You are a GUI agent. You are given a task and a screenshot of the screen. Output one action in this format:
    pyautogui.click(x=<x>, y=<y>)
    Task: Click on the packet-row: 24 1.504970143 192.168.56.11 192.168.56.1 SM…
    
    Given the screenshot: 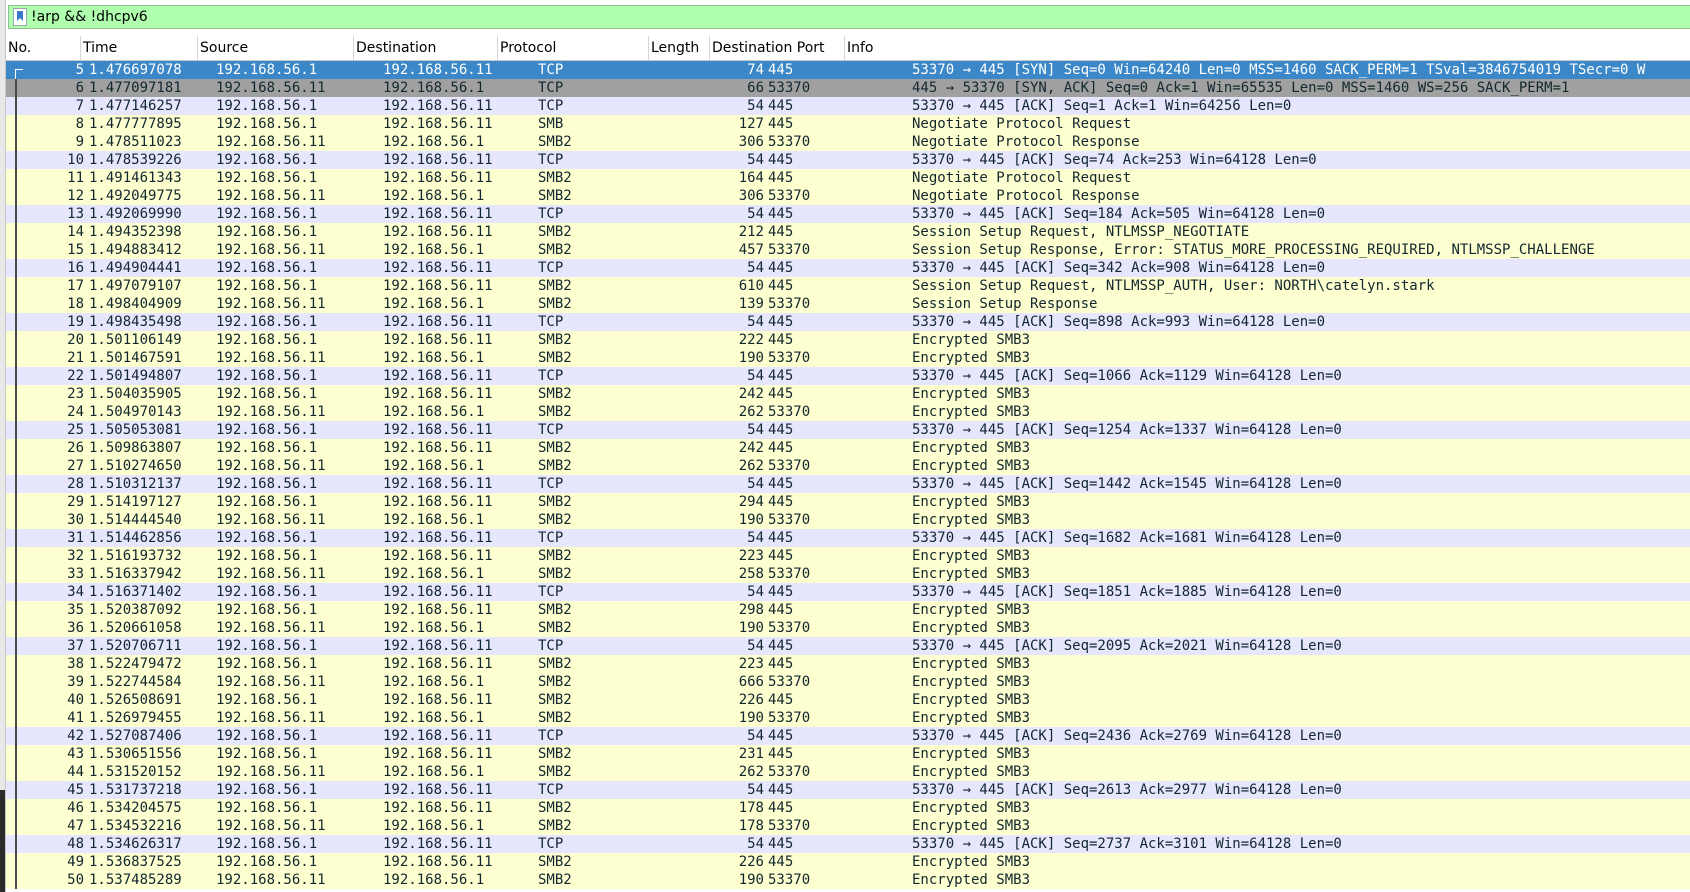 What is the action you would take?
    pyautogui.click(x=848, y=412)
    